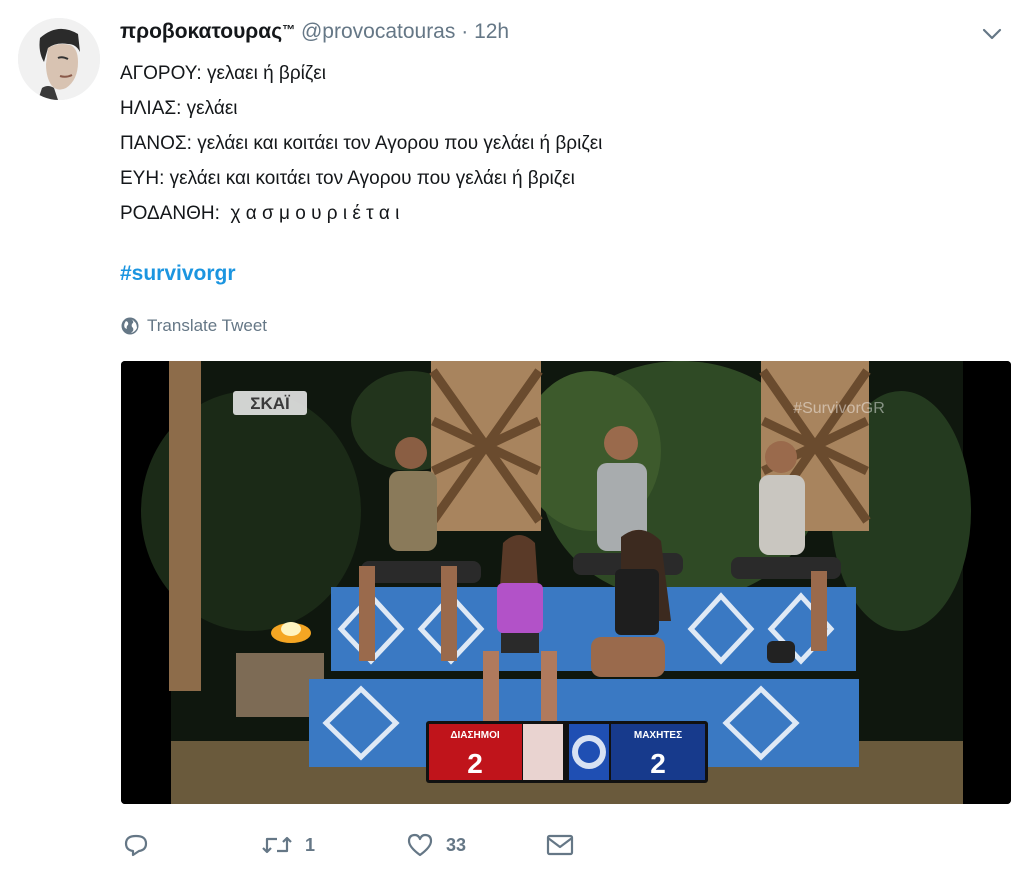 The width and height of the screenshot is (1024, 873). I want to click on heart-icon, so click(420, 845).